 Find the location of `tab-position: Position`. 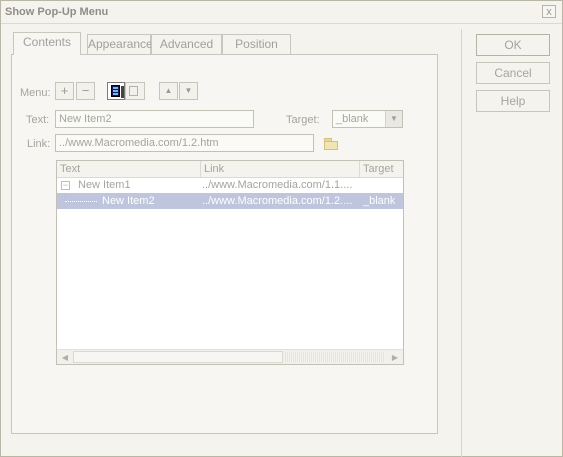

tab-position: Position is located at coordinates (256, 44).